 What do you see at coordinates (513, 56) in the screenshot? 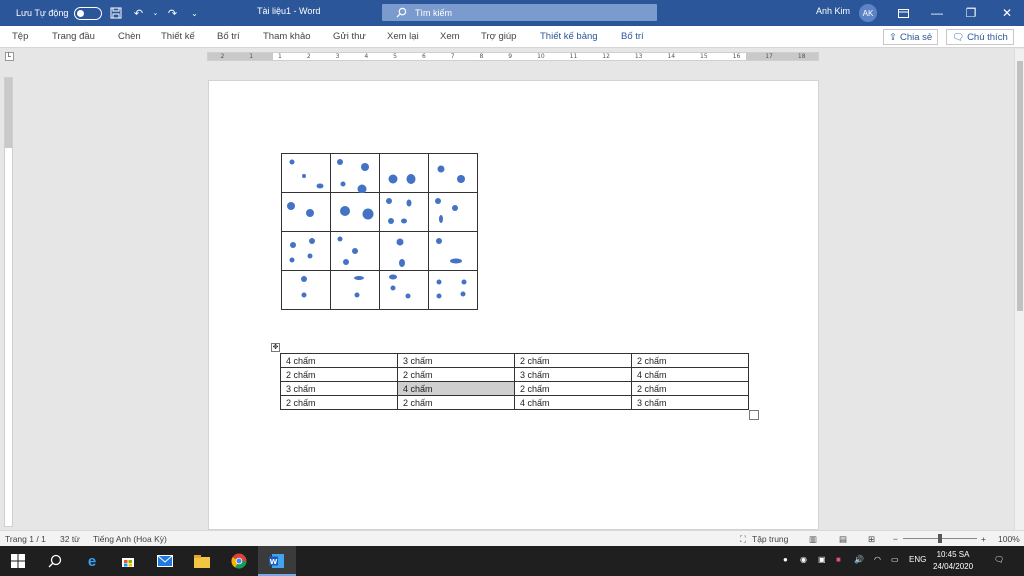
I see `horizontal-ruler: 2 1 1 2 3 4 5 6 7 8 9 10 11 12 13 14 15 16 17 18` at bounding box center [513, 56].